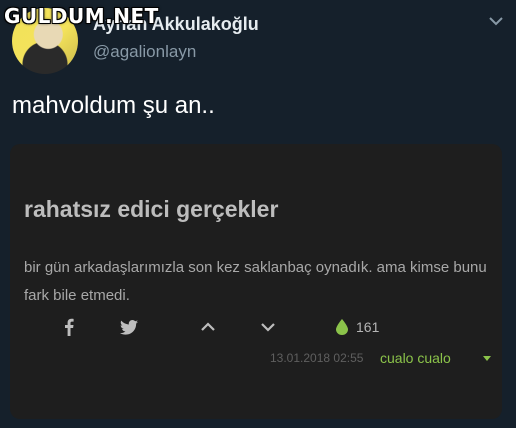 The image size is (516, 428). I want to click on chevron-down-icon, so click(496, 20).